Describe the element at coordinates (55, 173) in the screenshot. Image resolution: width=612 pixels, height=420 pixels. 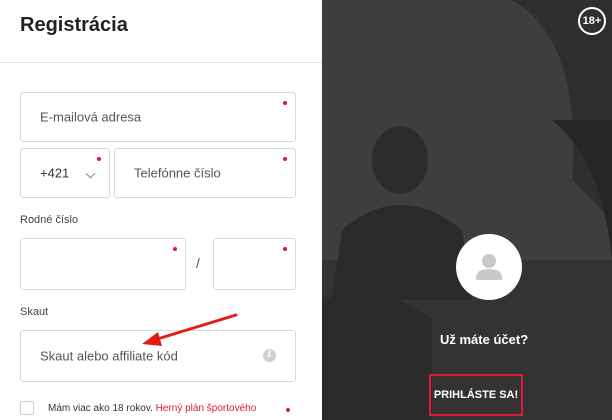
I see `phone-prefix-value: +421` at that location.